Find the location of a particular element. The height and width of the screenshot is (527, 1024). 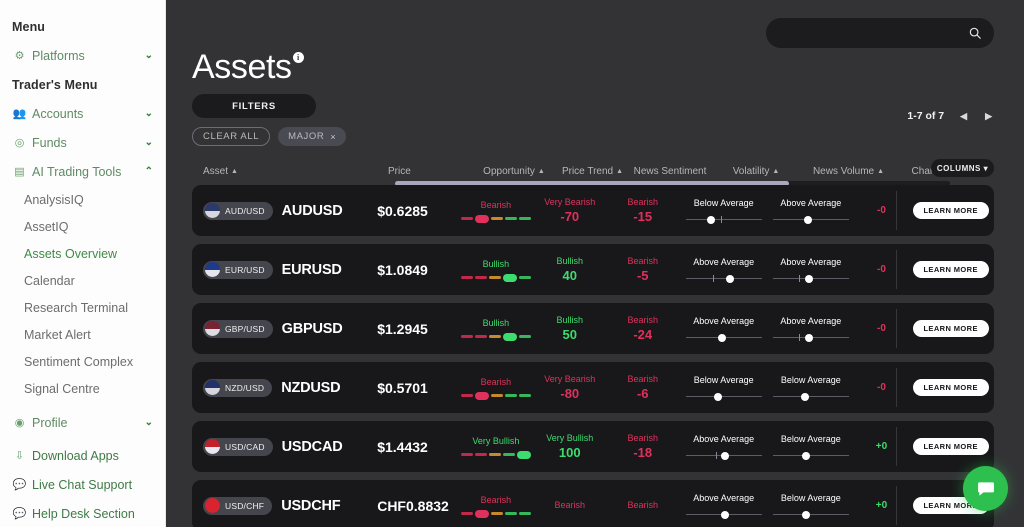

sidebar-item-signal-centre: Signal Centre is located at coordinates (82, 388).